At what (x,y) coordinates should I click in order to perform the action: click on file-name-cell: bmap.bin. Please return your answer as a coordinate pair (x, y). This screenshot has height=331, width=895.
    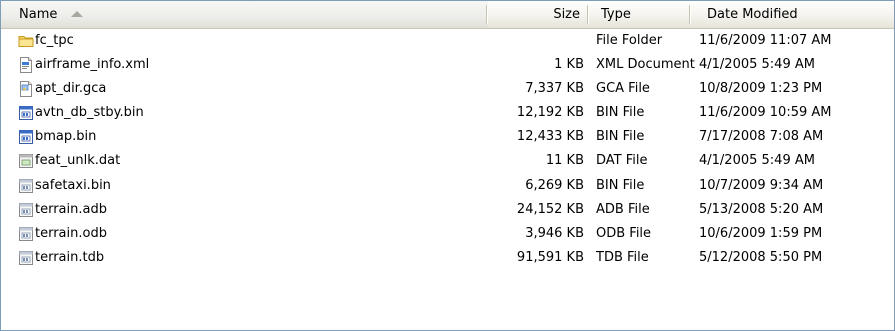
    Looking at the image, I should click on (253, 137).